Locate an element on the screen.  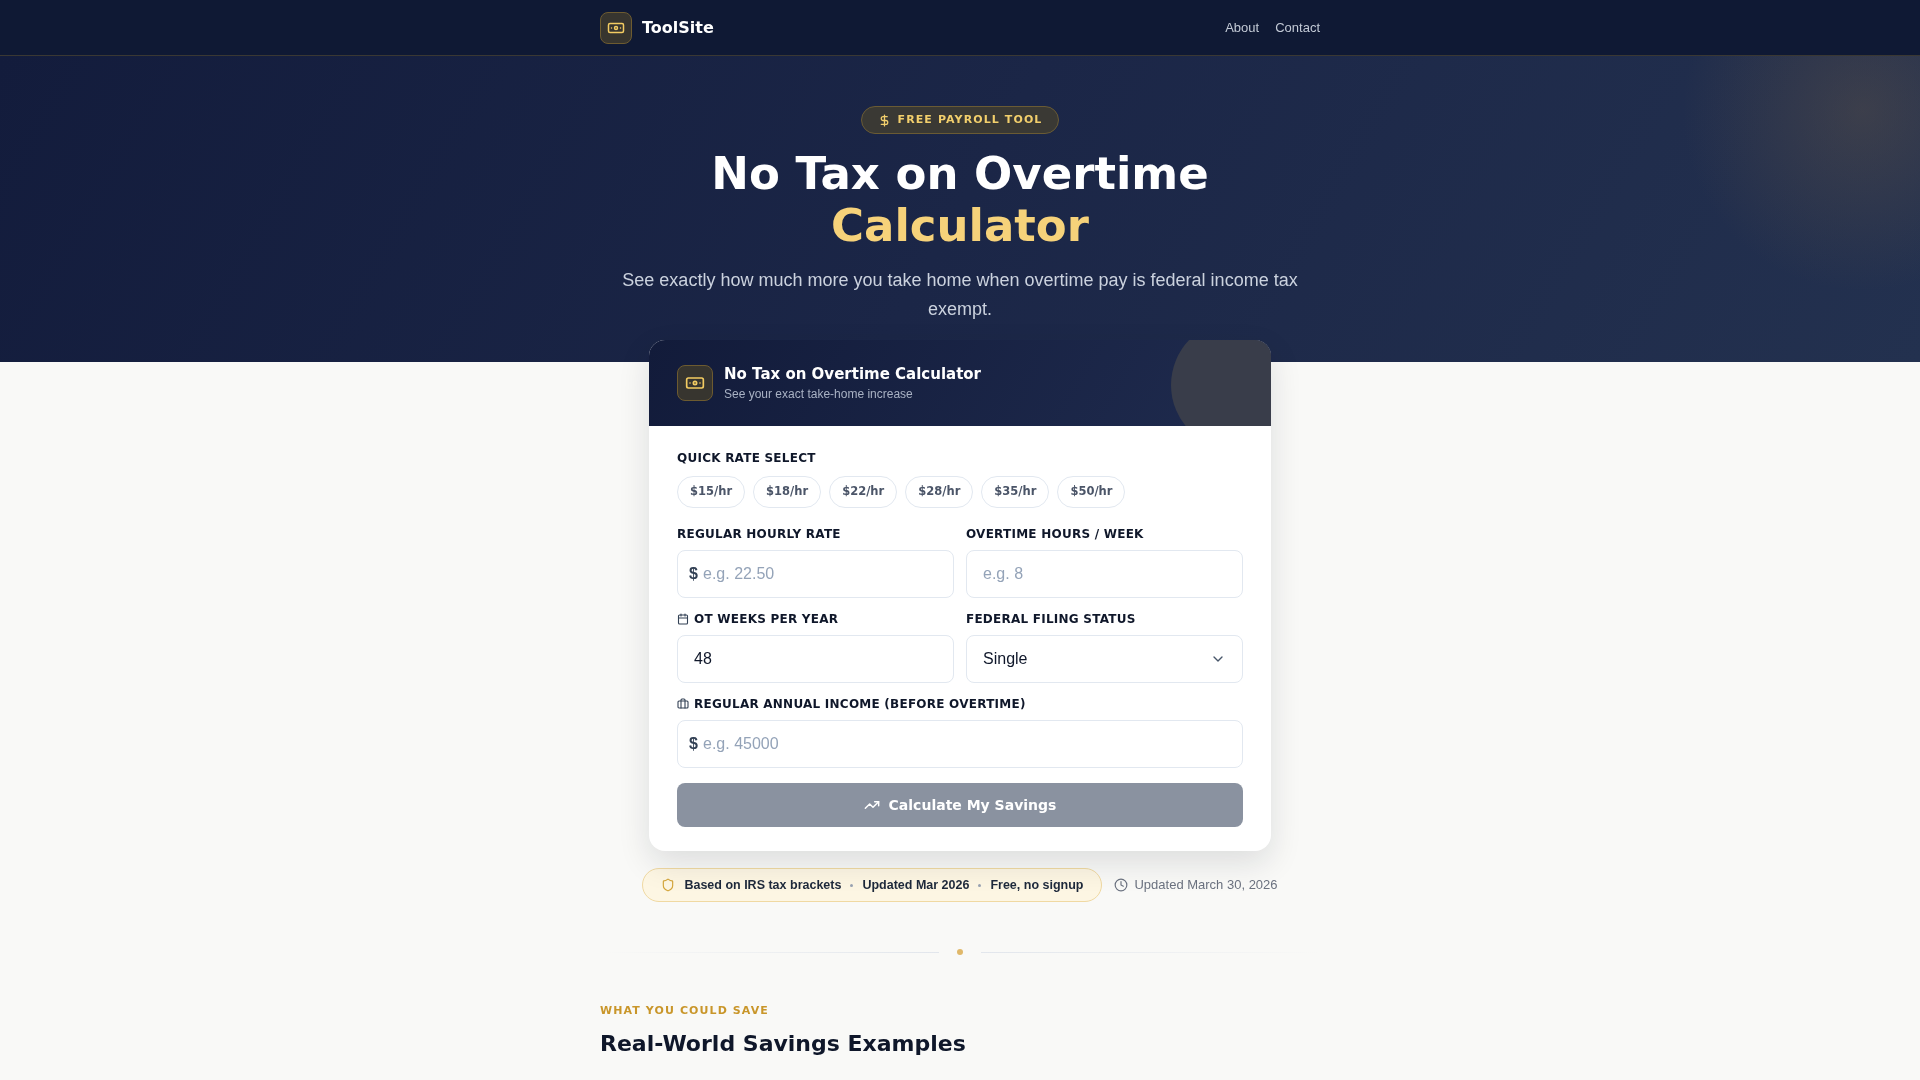
trust-item: Updated Mar 2026 is located at coordinates (916, 885).